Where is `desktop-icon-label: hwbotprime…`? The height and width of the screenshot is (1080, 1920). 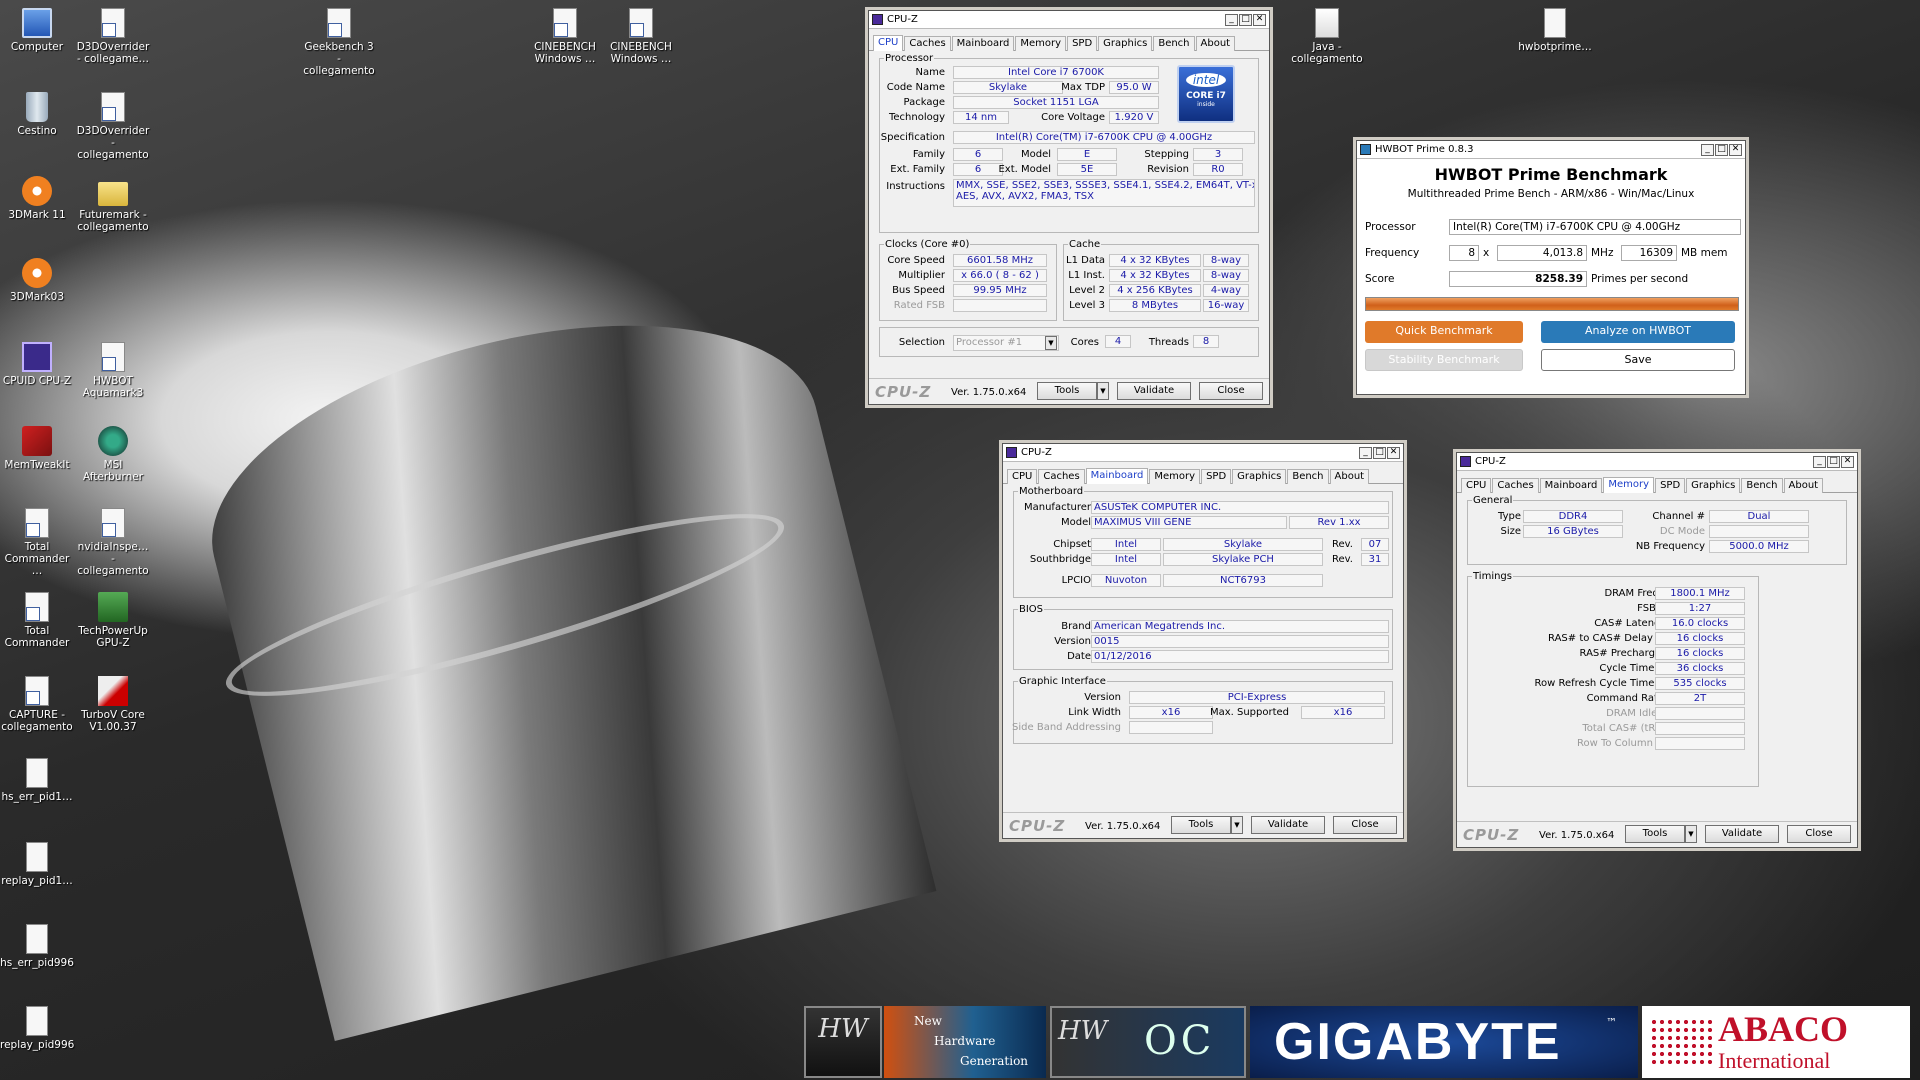
desktop-icon-label: hwbotprime… is located at coordinates (1555, 47).